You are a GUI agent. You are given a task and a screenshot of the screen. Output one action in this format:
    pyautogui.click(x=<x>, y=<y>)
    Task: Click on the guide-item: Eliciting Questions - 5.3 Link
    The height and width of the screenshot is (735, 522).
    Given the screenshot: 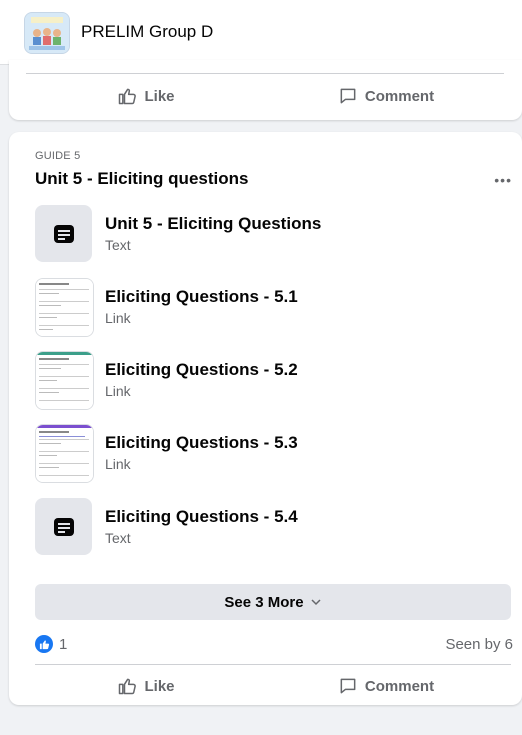 What is the action you would take?
    pyautogui.click(x=270, y=453)
    